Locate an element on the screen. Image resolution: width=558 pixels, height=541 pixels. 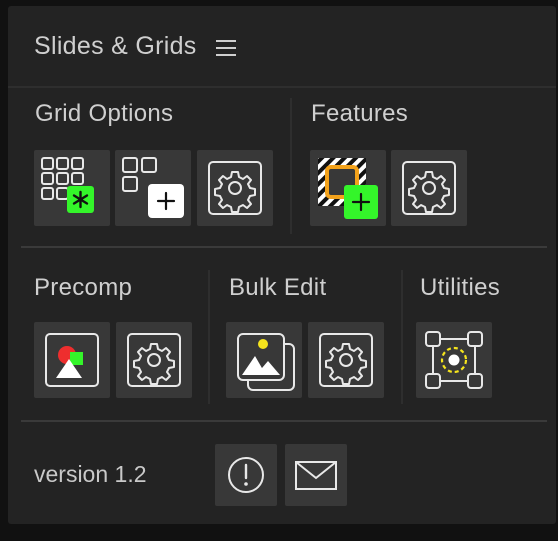
feature-add-button is located at coordinates (348, 188).